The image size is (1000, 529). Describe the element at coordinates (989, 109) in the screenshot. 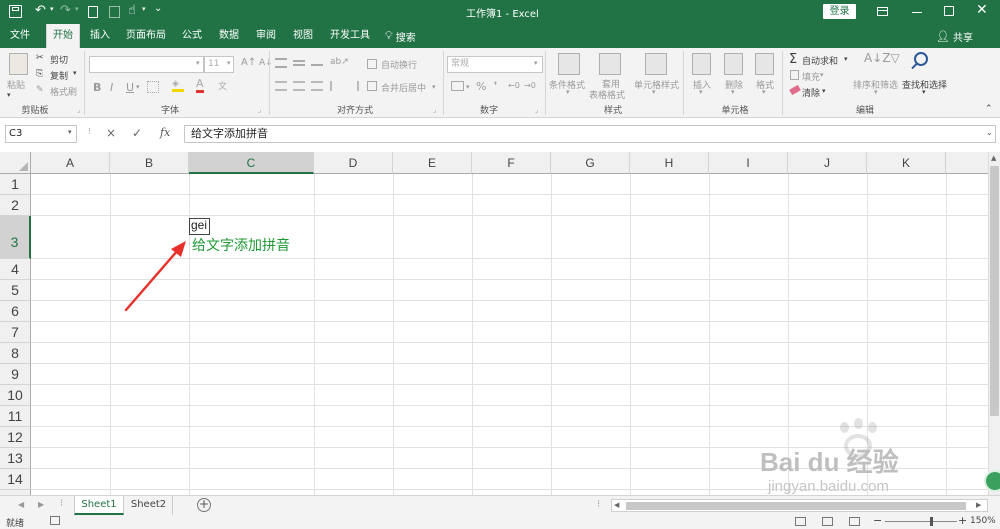

I see `collapse-ribbon-icon: ⌃` at that location.